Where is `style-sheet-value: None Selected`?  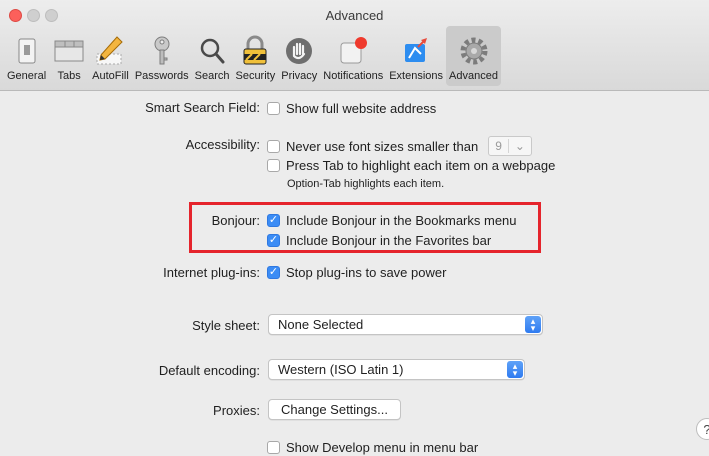
style-sheet-value: None Selected is located at coordinates (321, 324).